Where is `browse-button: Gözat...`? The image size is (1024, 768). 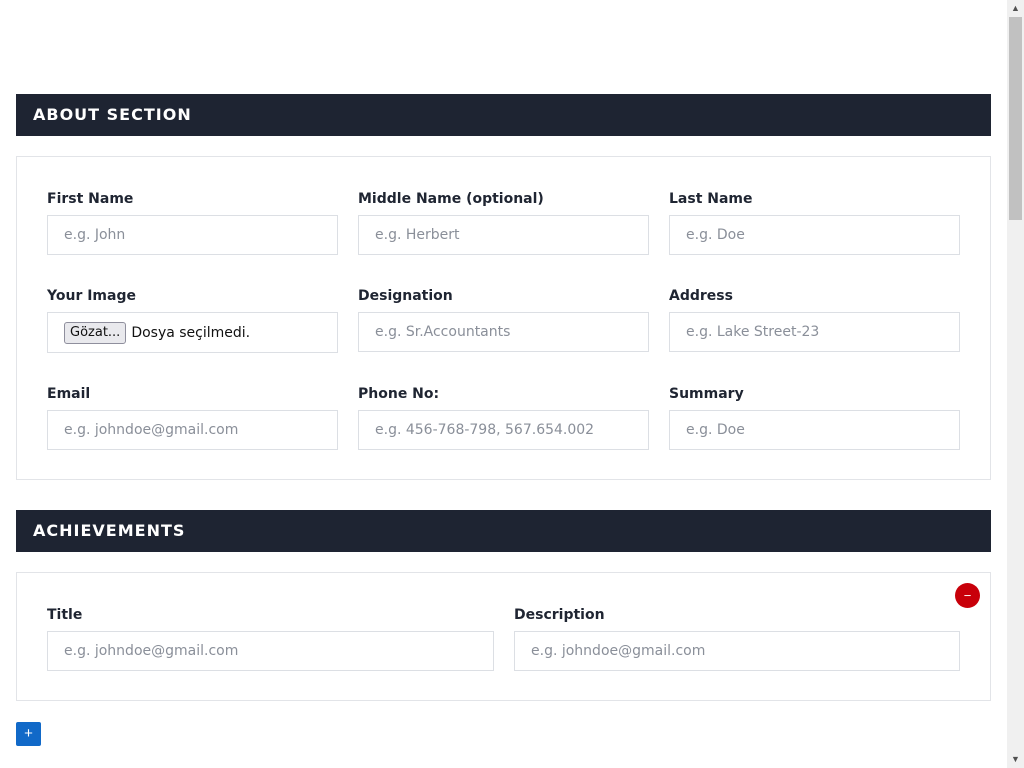 browse-button: Gözat... is located at coordinates (95, 332).